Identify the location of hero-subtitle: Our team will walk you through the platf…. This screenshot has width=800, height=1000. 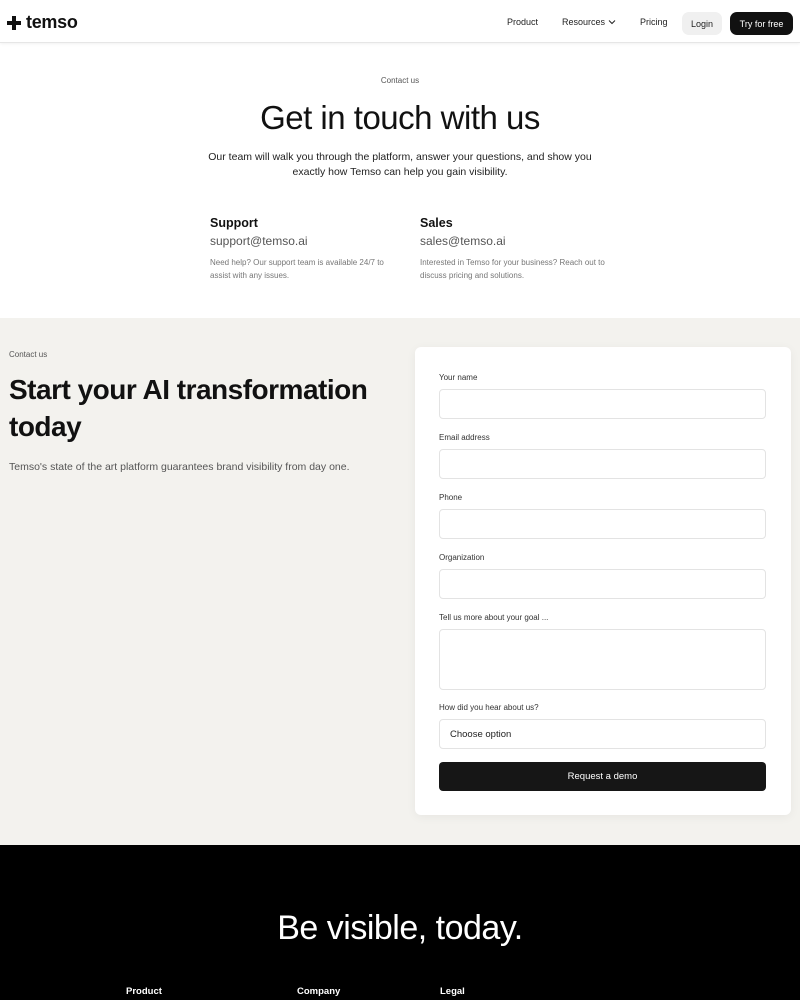
(400, 164).